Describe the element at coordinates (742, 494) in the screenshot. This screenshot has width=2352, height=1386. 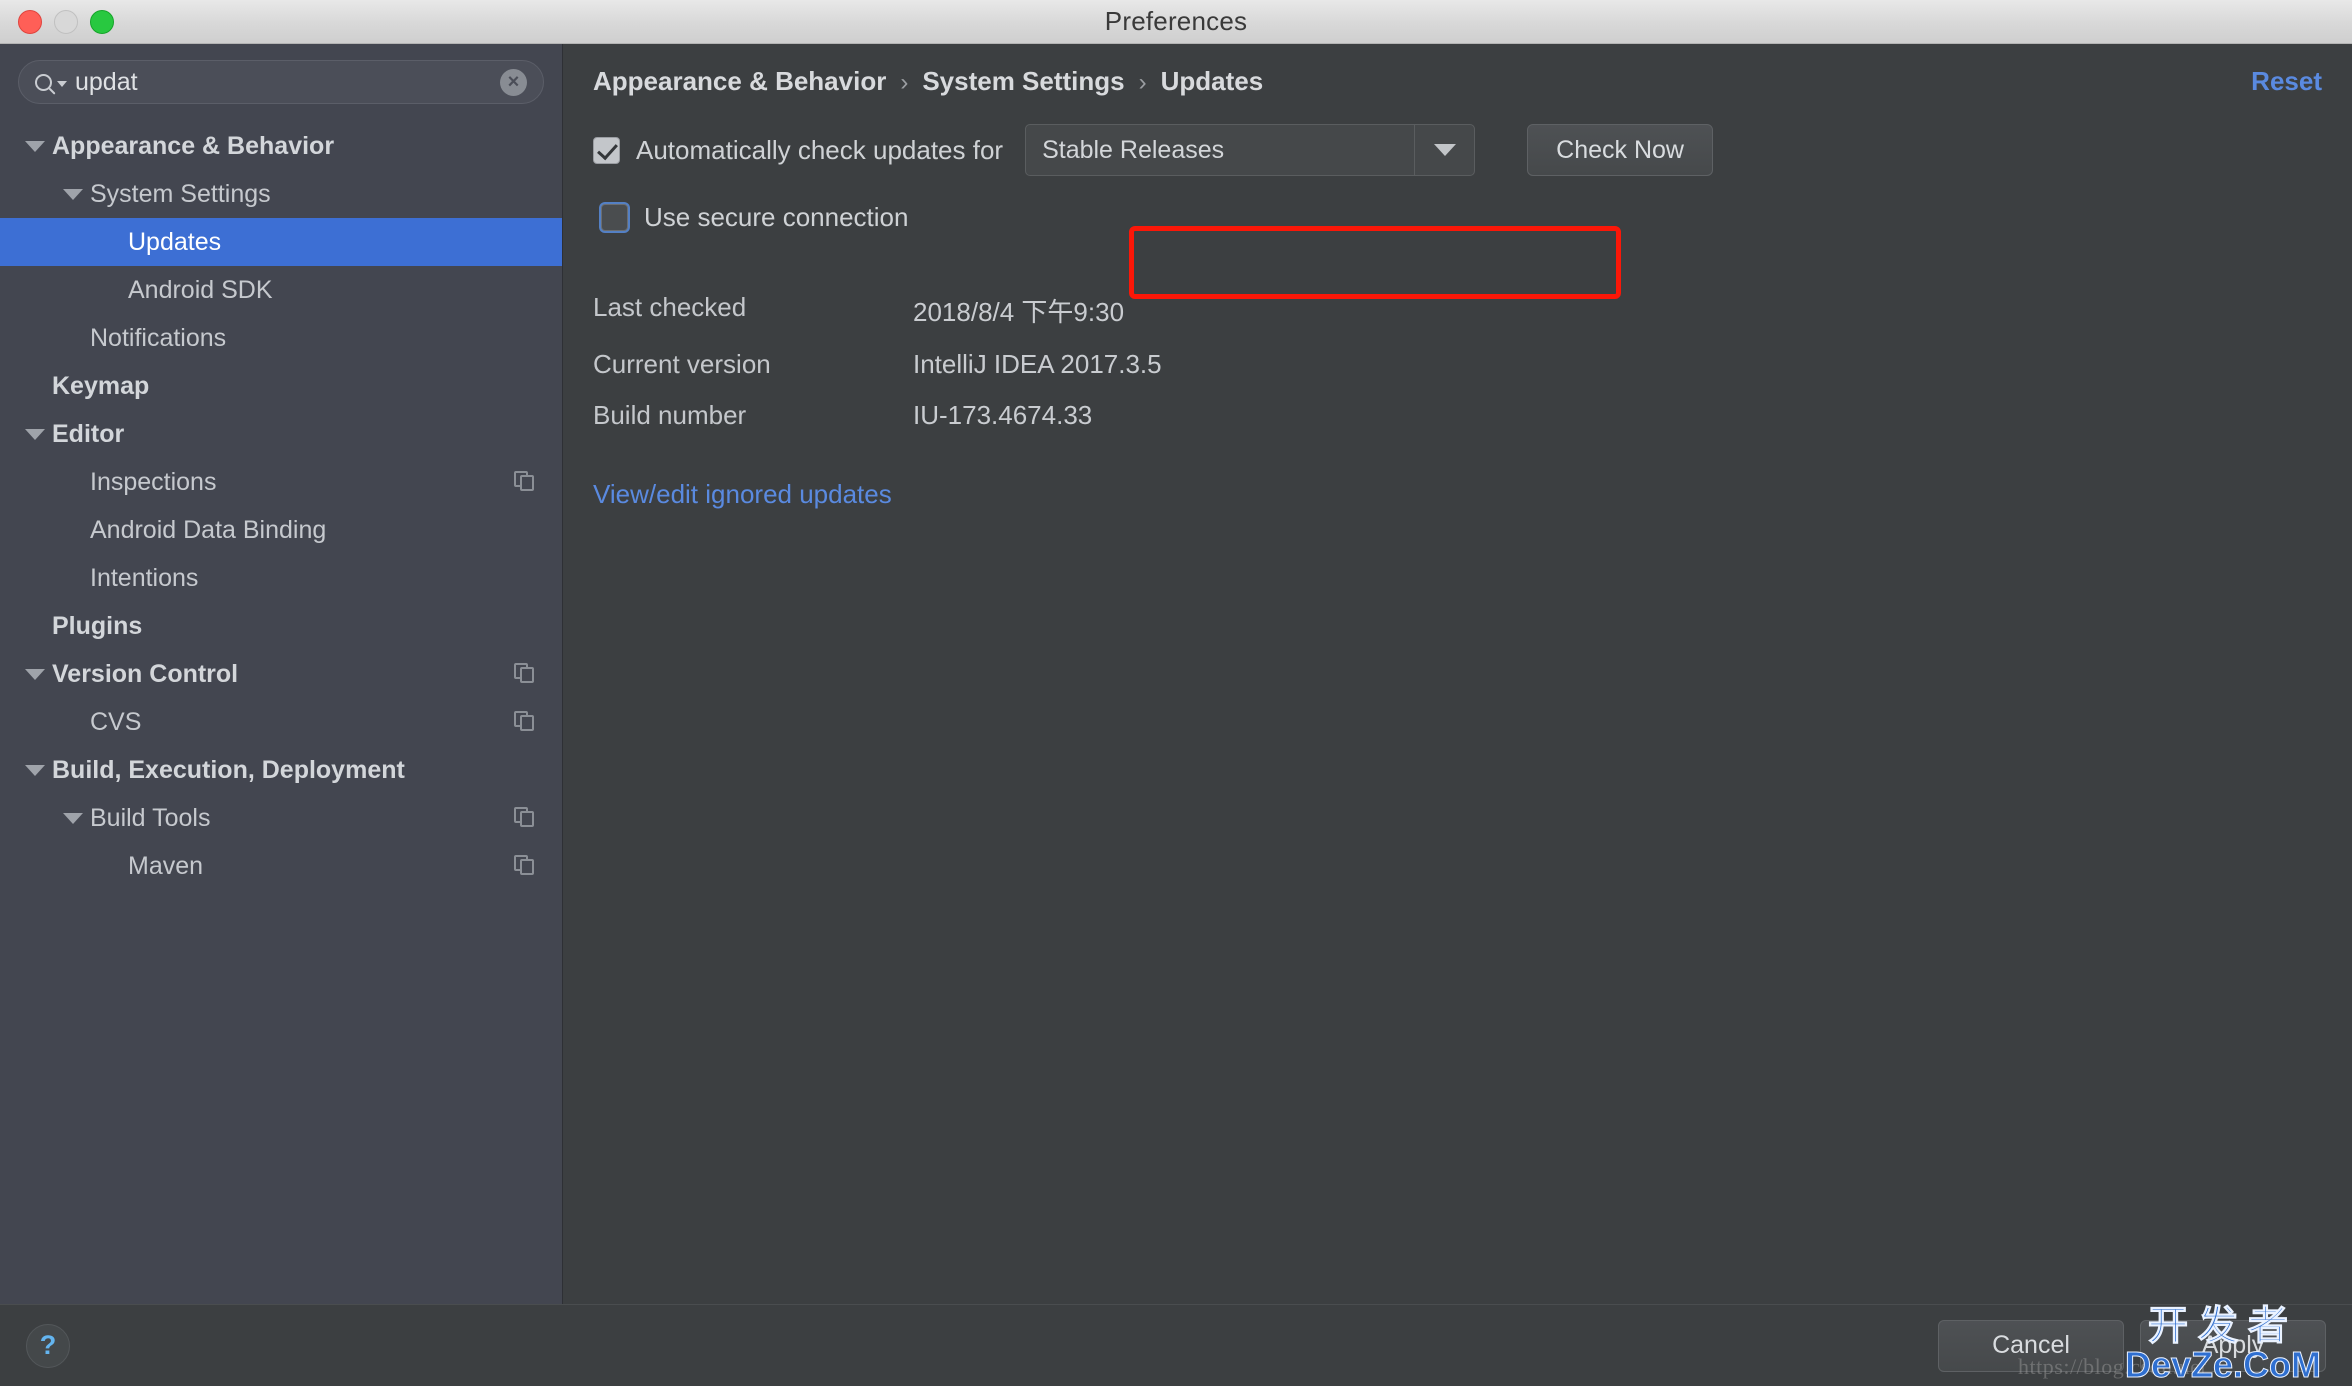
I see `view-edit-ignored-updates-link: View/edit ignored updates` at that location.